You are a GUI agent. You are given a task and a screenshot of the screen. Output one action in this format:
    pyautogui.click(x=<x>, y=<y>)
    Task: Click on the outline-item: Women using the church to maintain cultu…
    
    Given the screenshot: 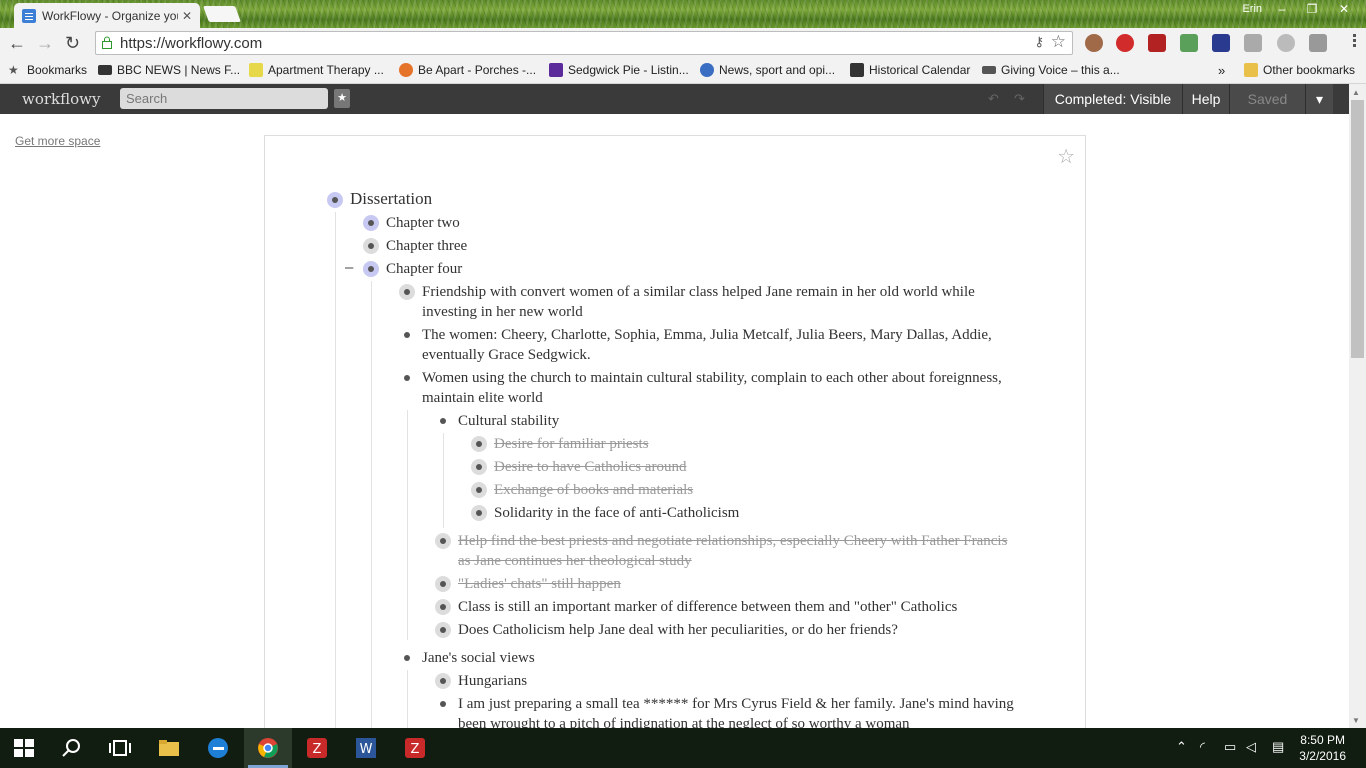 What is the action you would take?
    pyautogui.click(x=718, y=388)
    